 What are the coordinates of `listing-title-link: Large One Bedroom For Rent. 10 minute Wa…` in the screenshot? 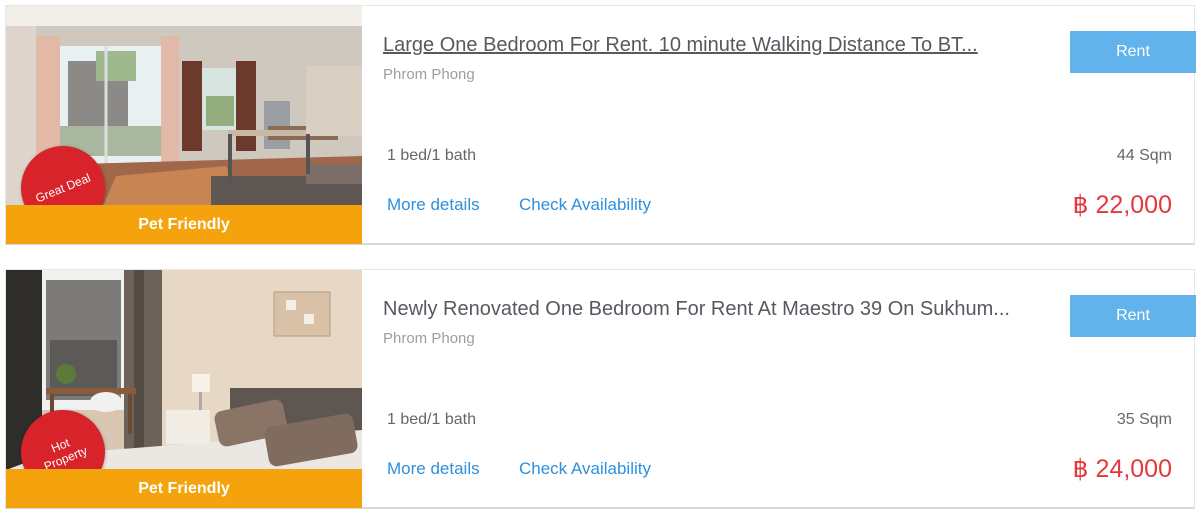 It's located at (713, 45).